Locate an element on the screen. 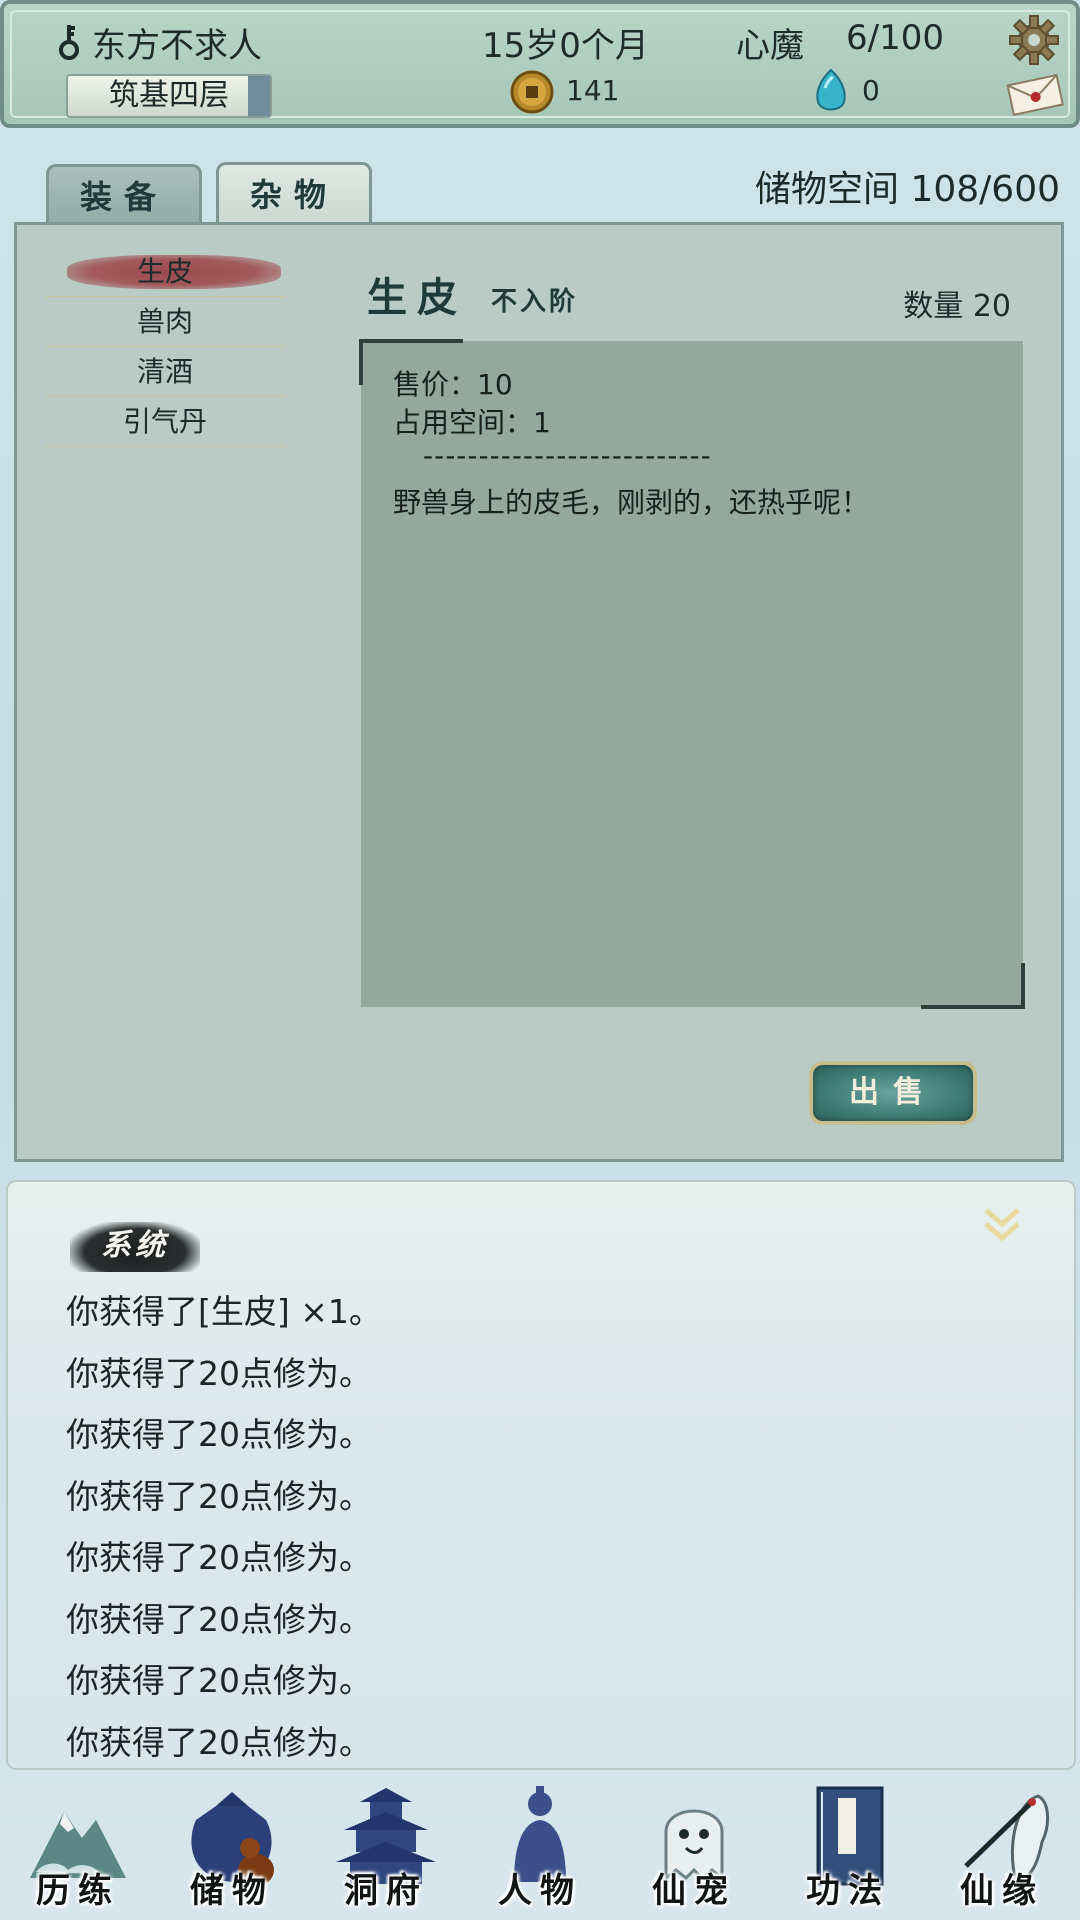  realm-badge: 筑基四层 is located at coordinates (169, 96).